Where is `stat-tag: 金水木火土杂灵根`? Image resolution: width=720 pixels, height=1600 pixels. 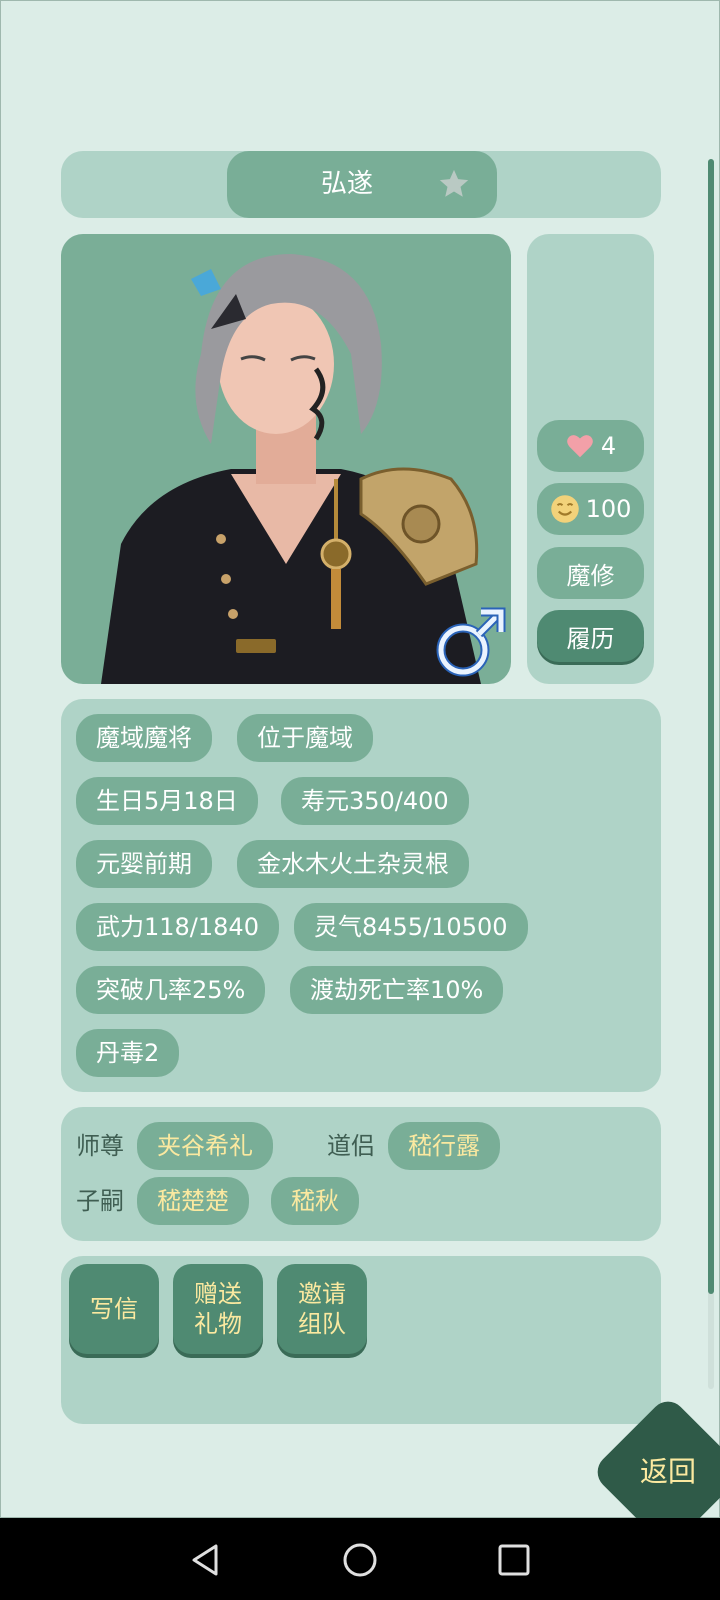 stat-tag: 金水木火土杂灵根 is located at coordinates (353, 864).